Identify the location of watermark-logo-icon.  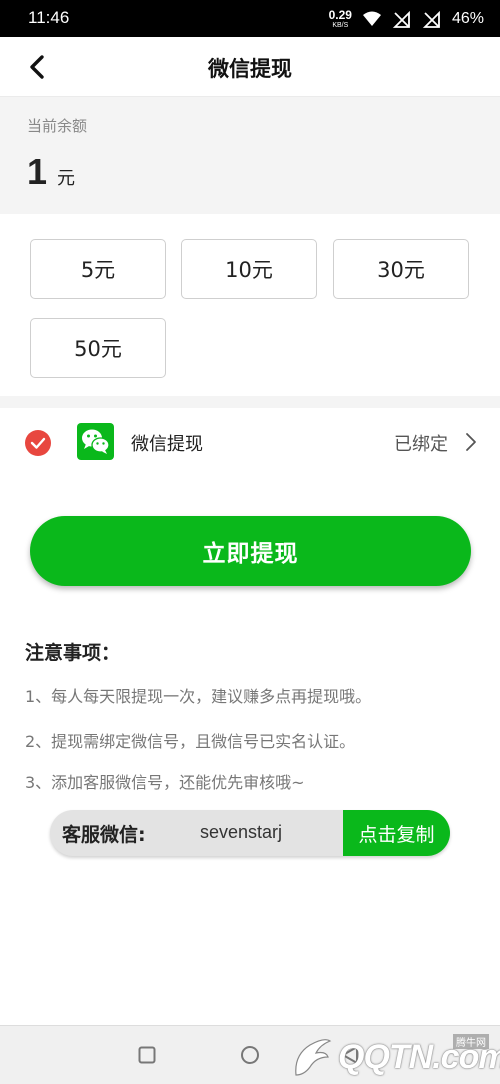
(312, 1058).